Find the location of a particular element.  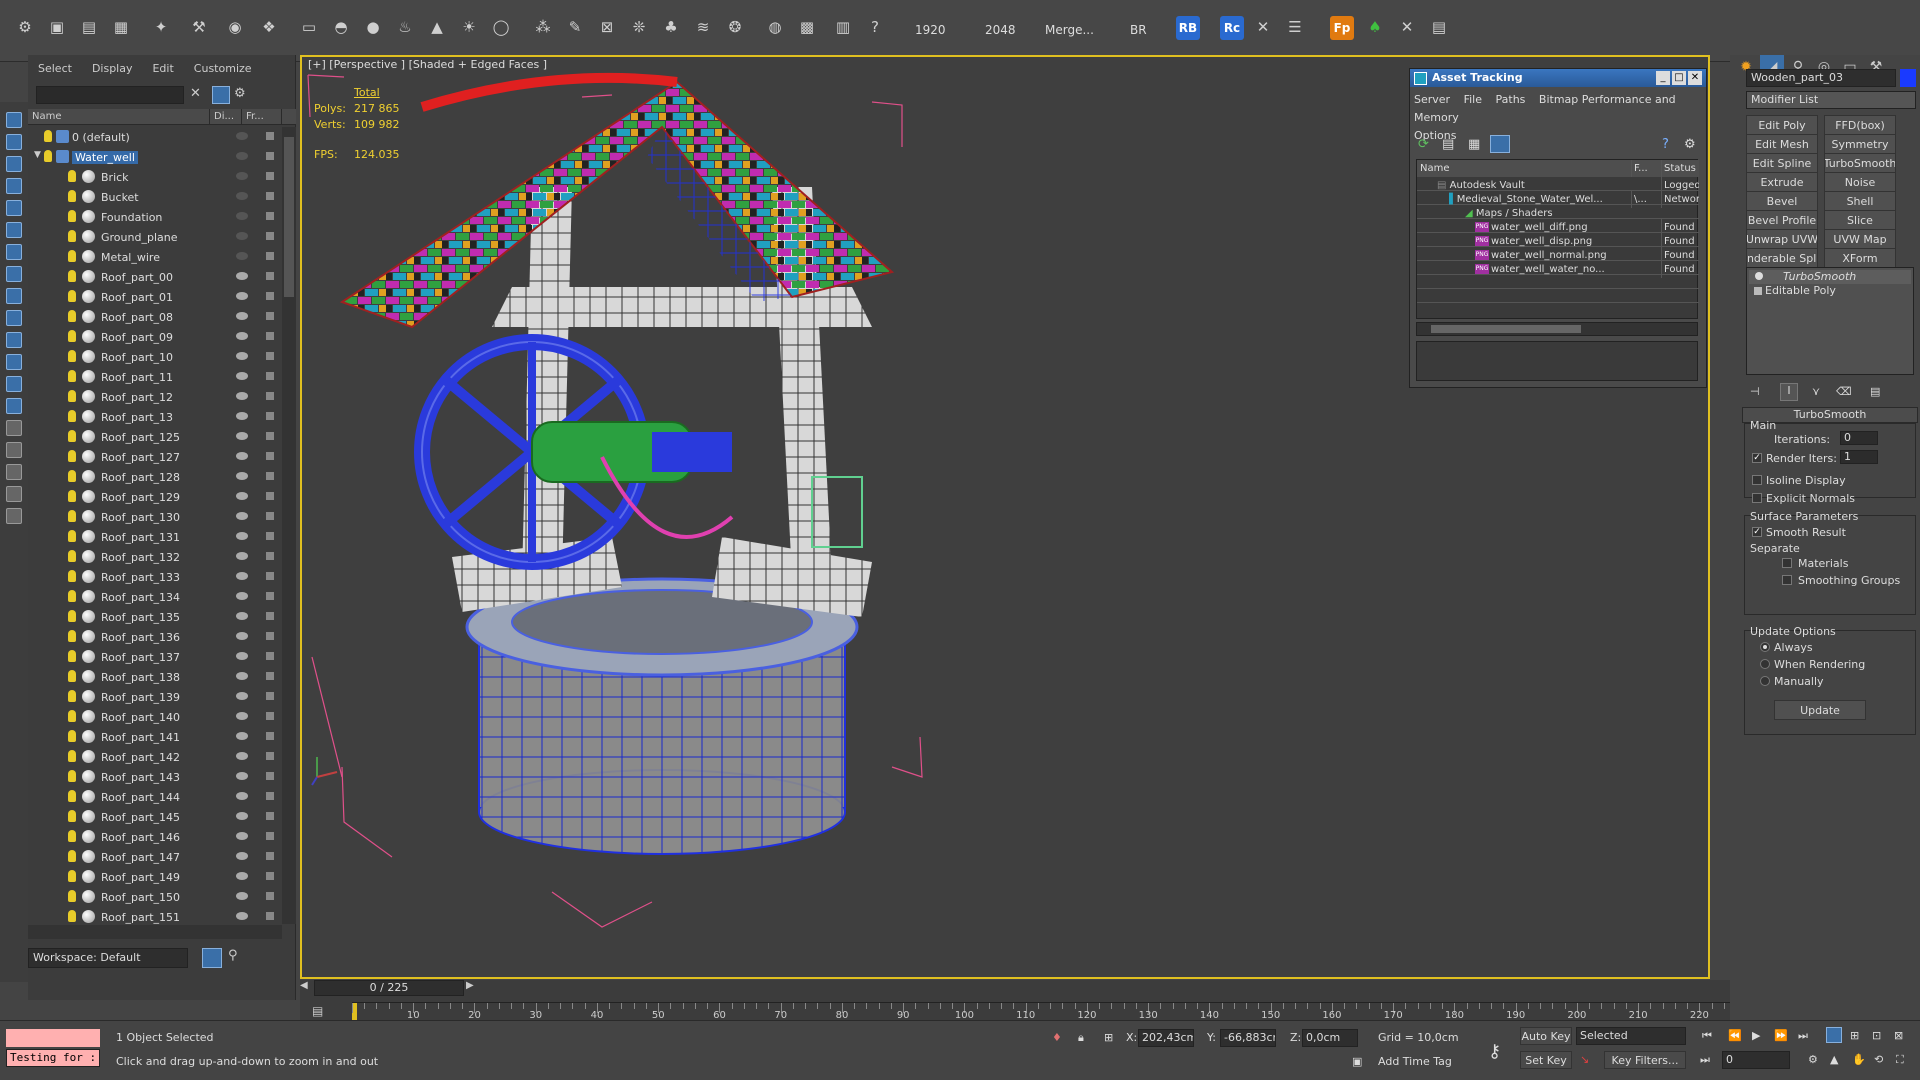

select-icon is located at coordinates (14, 120).